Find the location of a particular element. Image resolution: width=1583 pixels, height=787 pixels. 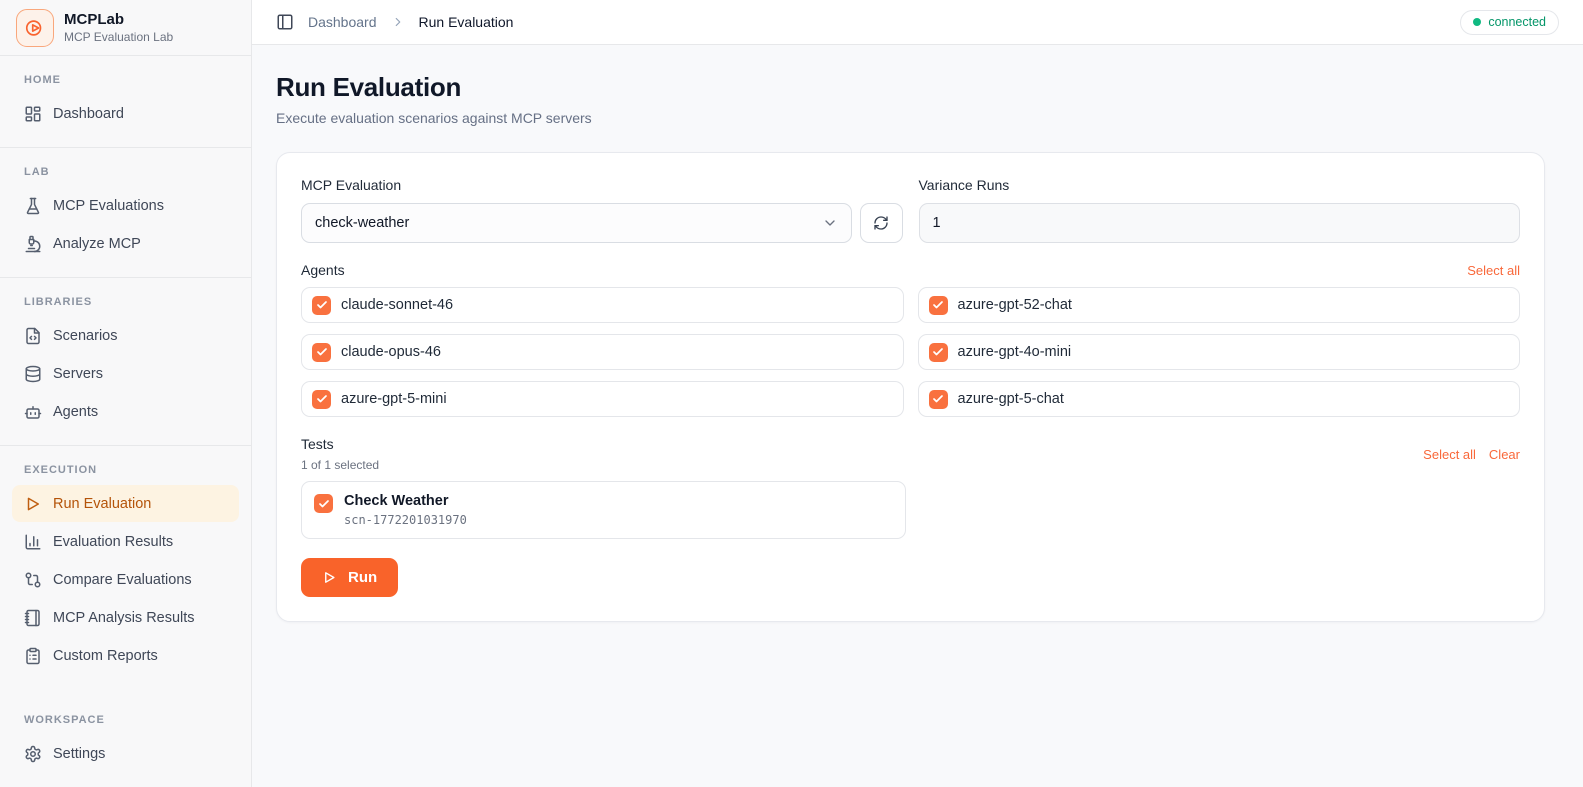

page-title: Run Evaluation is located at coordinates (369, 87).